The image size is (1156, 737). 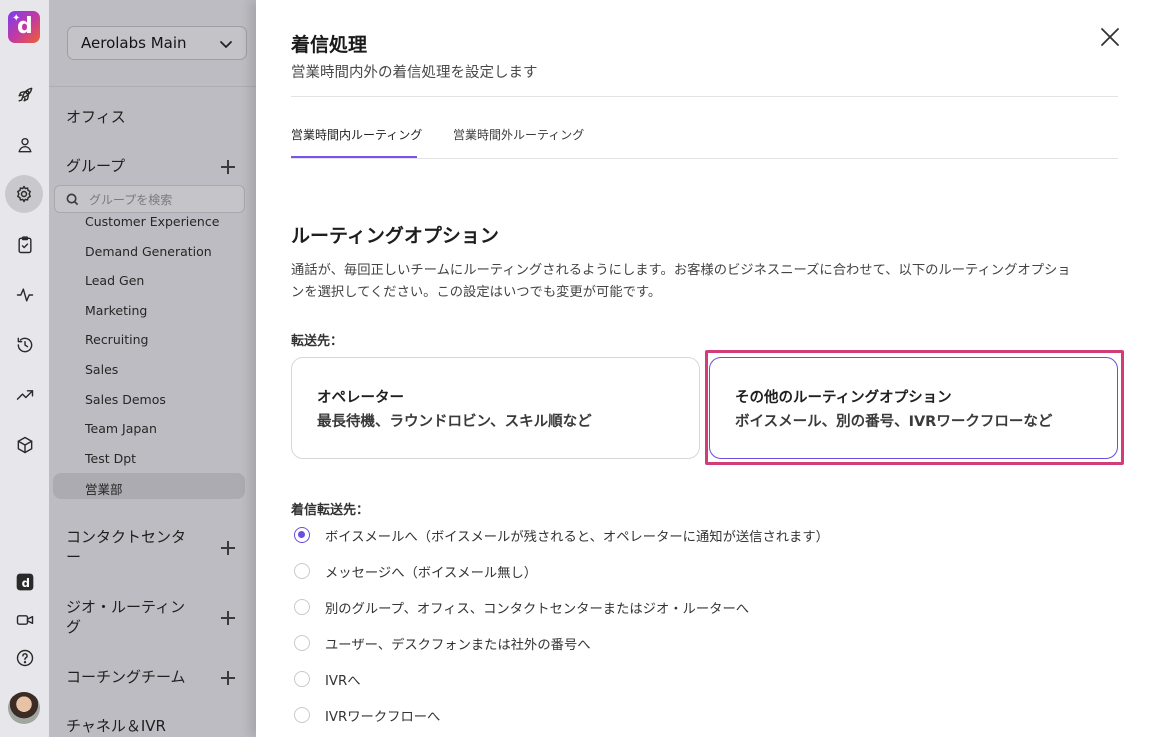 I want to click on page-subtitle: 営業時間内外の着信処理を設定します, so click(x=414, y=73).